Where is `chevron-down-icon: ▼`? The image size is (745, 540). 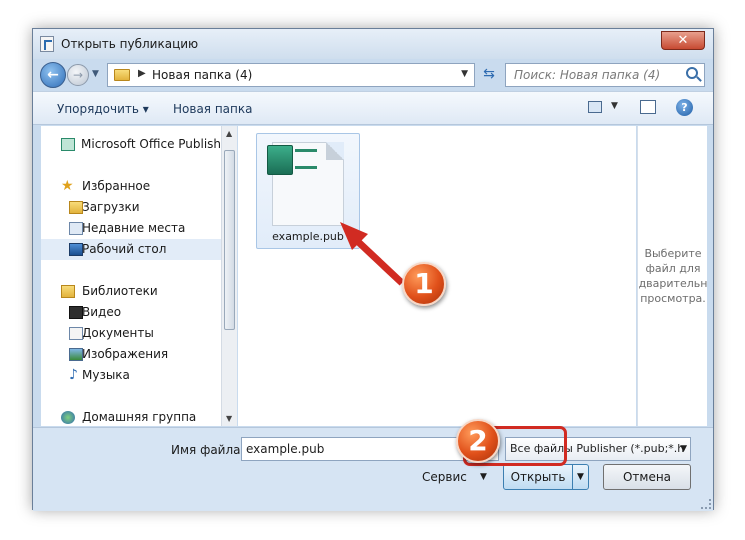 chevron-down-icon: ▼ is located at coordinates (683, 449).